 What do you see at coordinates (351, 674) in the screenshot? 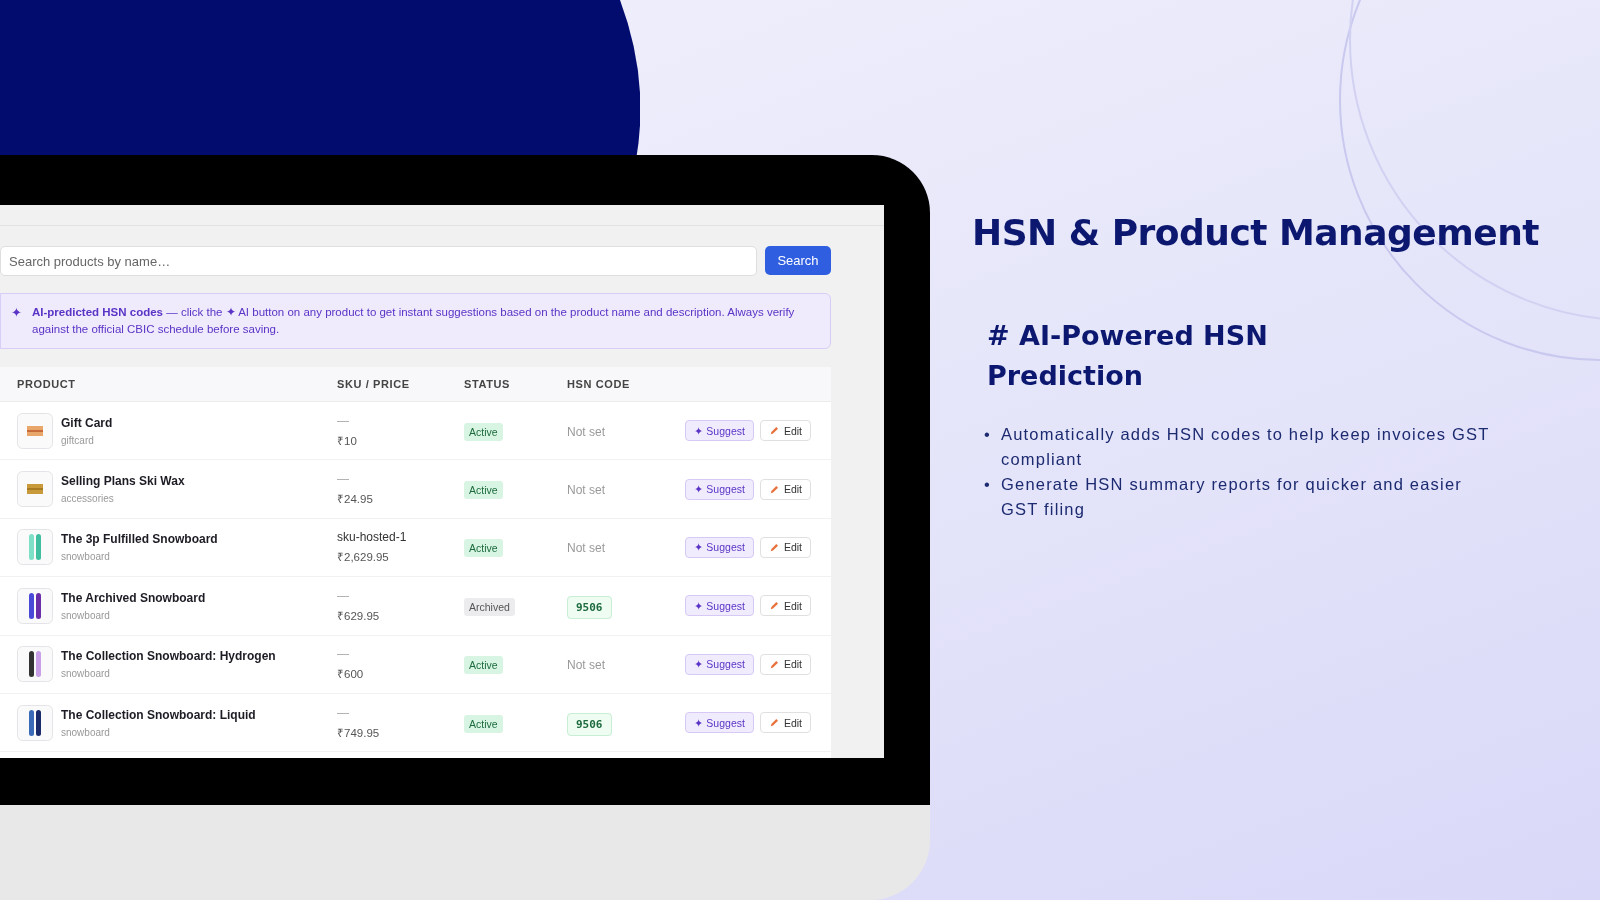
I see `product-price: ₹600` at bounding box center [351, 674].